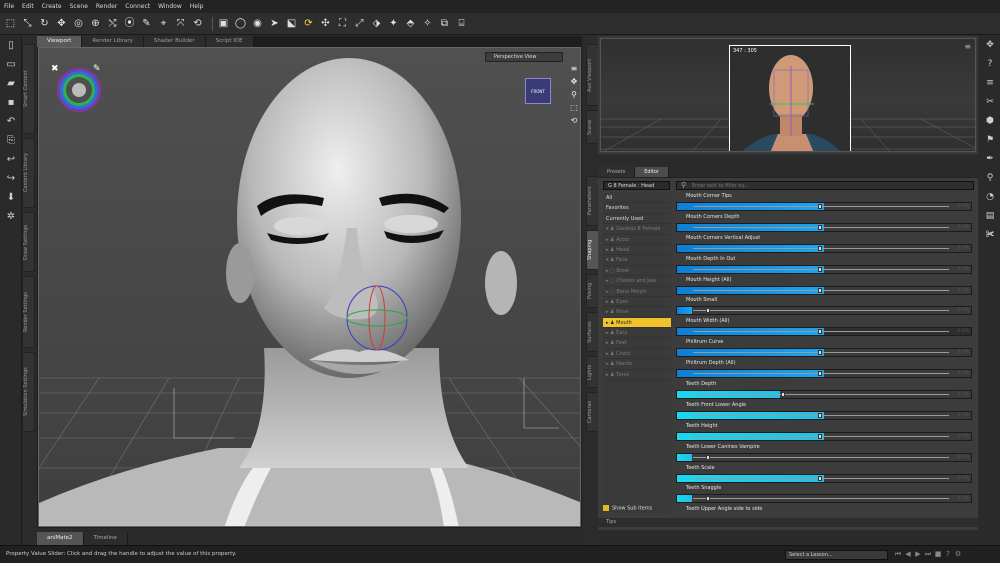  Describe the element at coordinates (607, 522) in the screenshot. I see `tab-tips: Tips` at that location.